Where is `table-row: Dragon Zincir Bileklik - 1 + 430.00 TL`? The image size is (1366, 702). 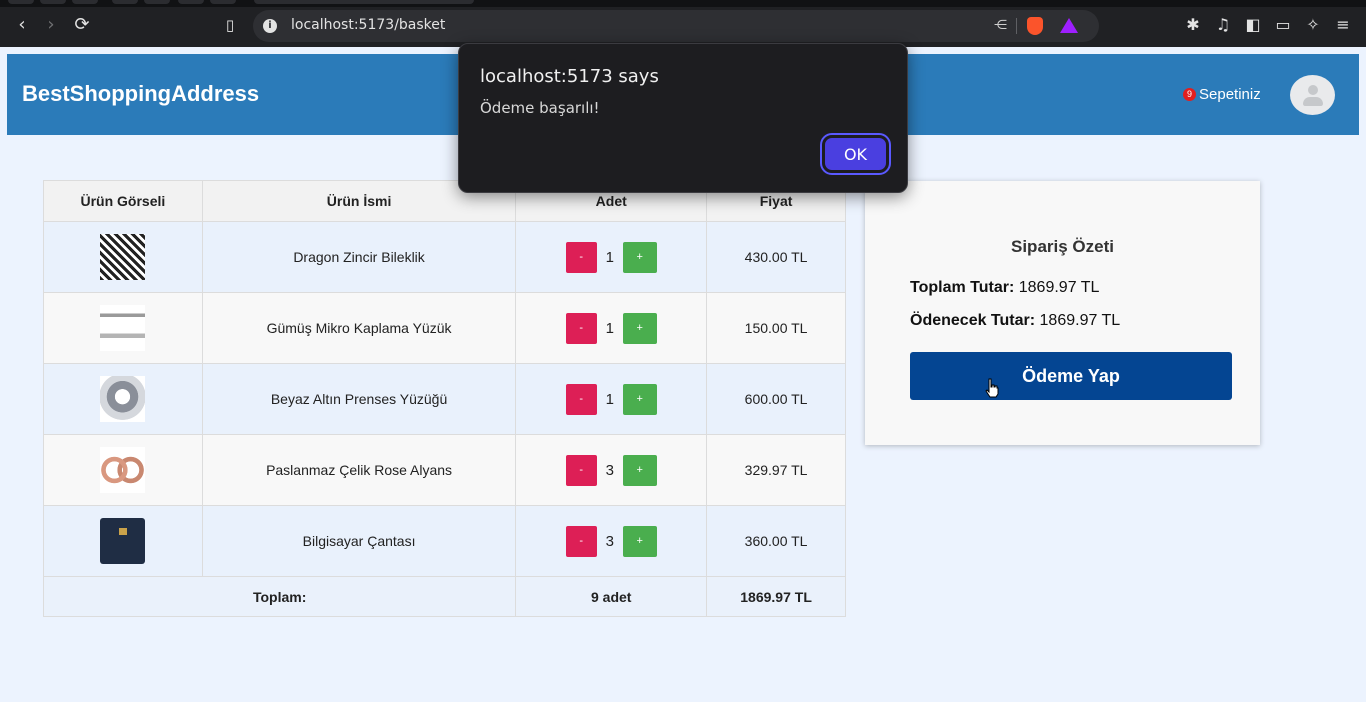
table-row: Dragon Zincir Bileklik - 1 + 430.00 TL is located at coordinates (444, 257).